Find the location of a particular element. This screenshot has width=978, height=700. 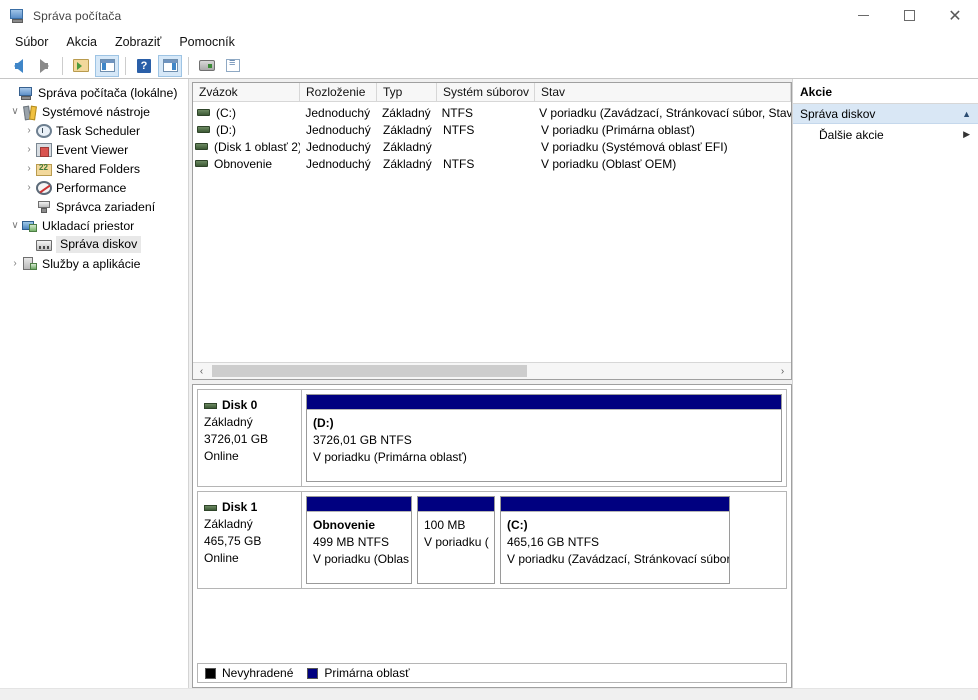

menu-item-view: Zobraziť is located at coordinates (138, 42).